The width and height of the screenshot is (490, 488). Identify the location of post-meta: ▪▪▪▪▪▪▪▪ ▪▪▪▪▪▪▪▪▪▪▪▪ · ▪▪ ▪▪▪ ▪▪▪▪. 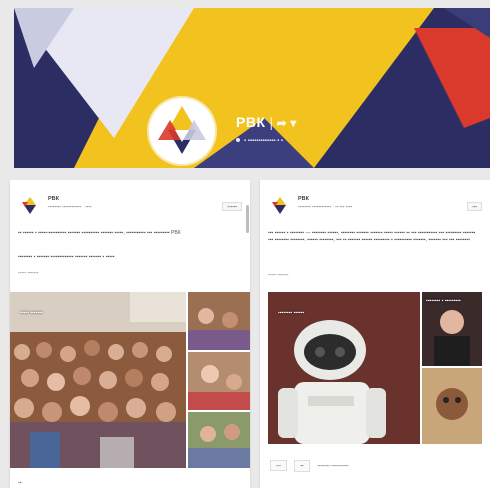
(325, 206).